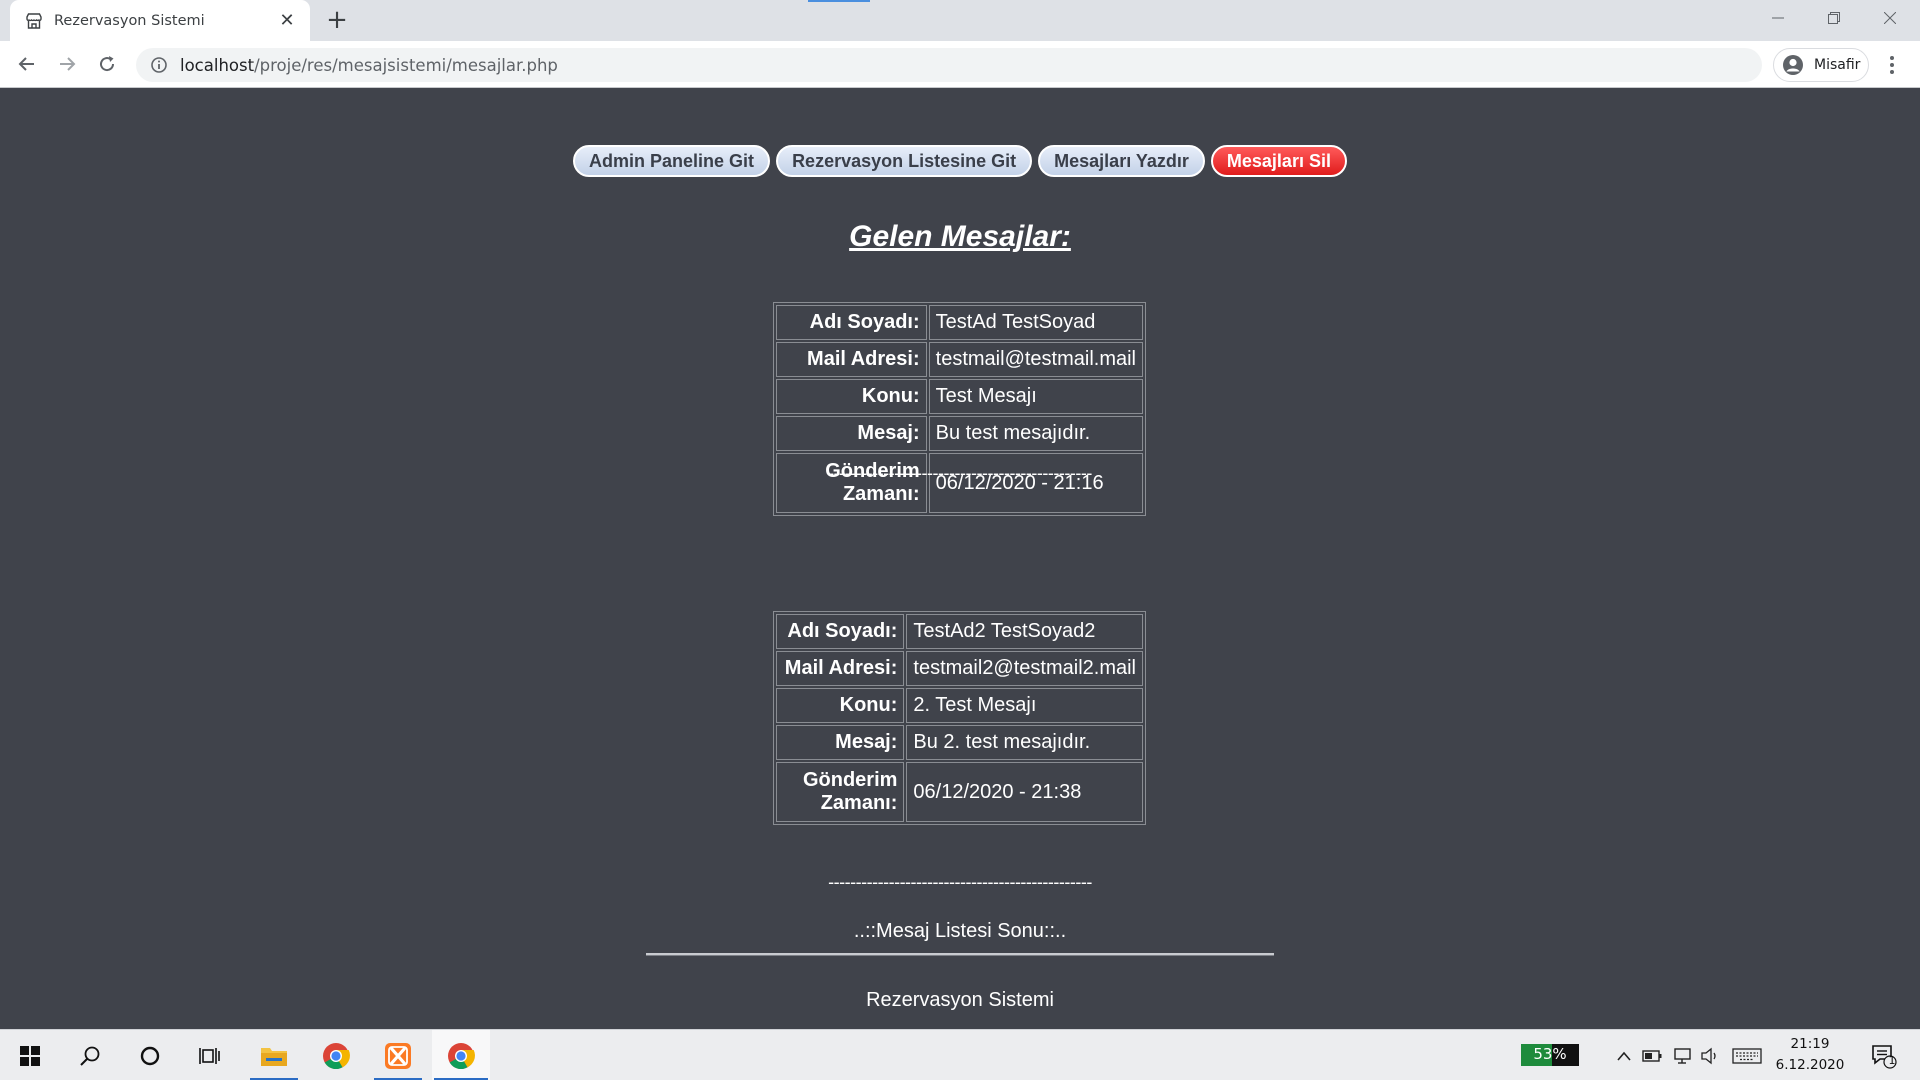 The height and width of the screenshot is (1080, 1920). Describe the element at coordinates (960, 954) in the screenshot. I see `horizontal-rule` at that location.